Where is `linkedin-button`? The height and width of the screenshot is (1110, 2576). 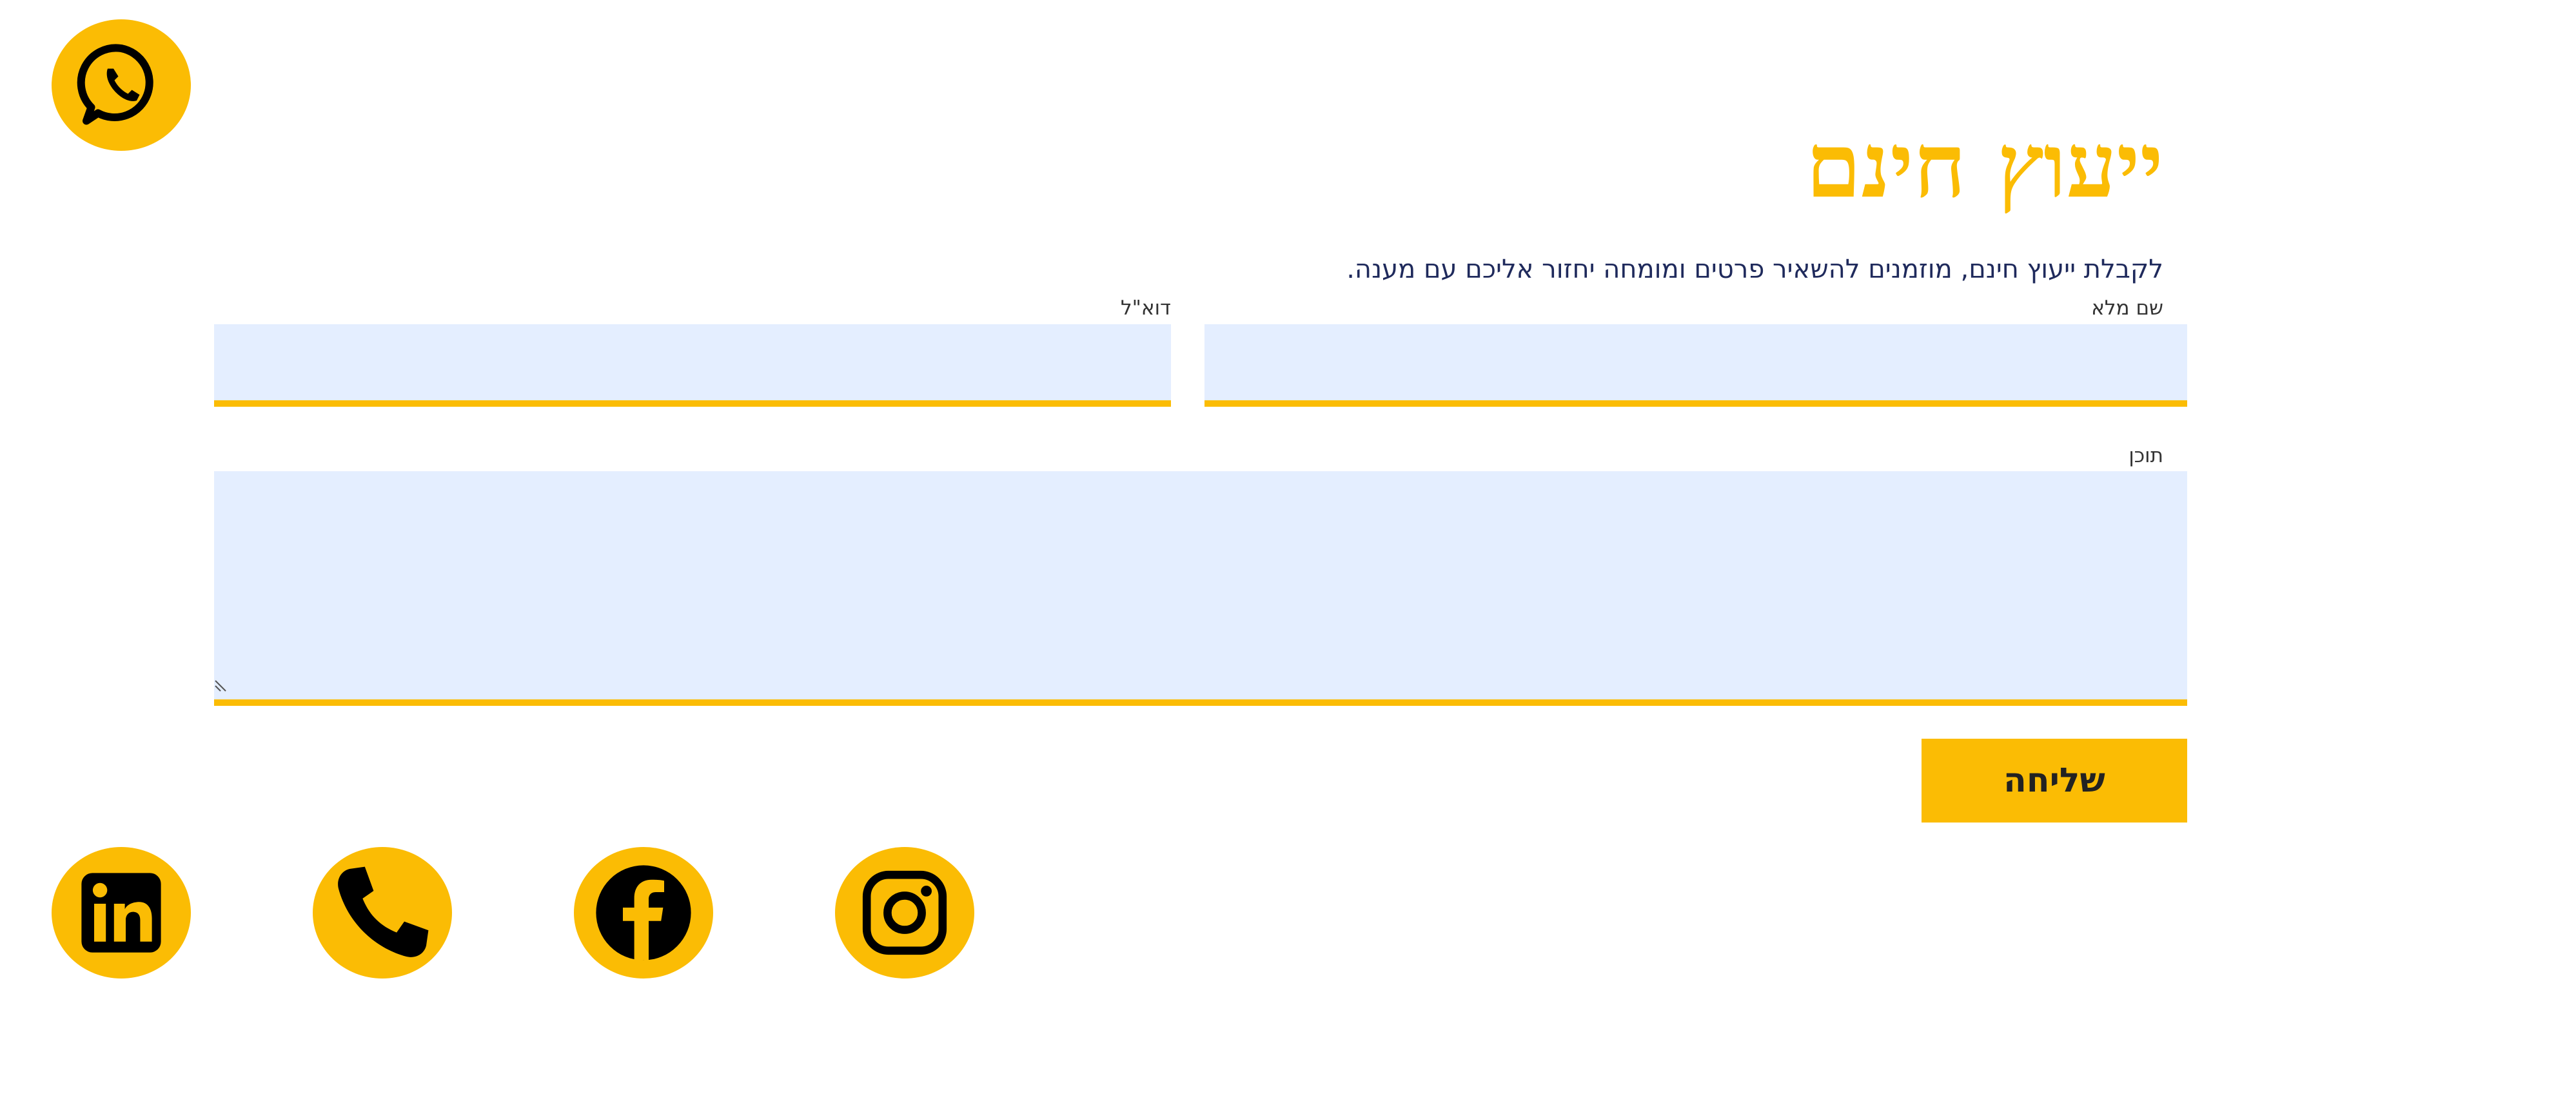 linkedin-button is located at coordinates (121, 913).